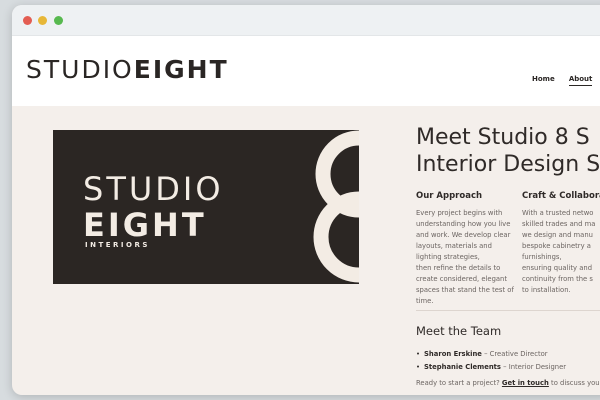 The width and height of the screenshot is (600, 400). Describe the element at coordinates (153, 189) in the screenshot. I see `brand-card-studio: STUDIO` at that location.